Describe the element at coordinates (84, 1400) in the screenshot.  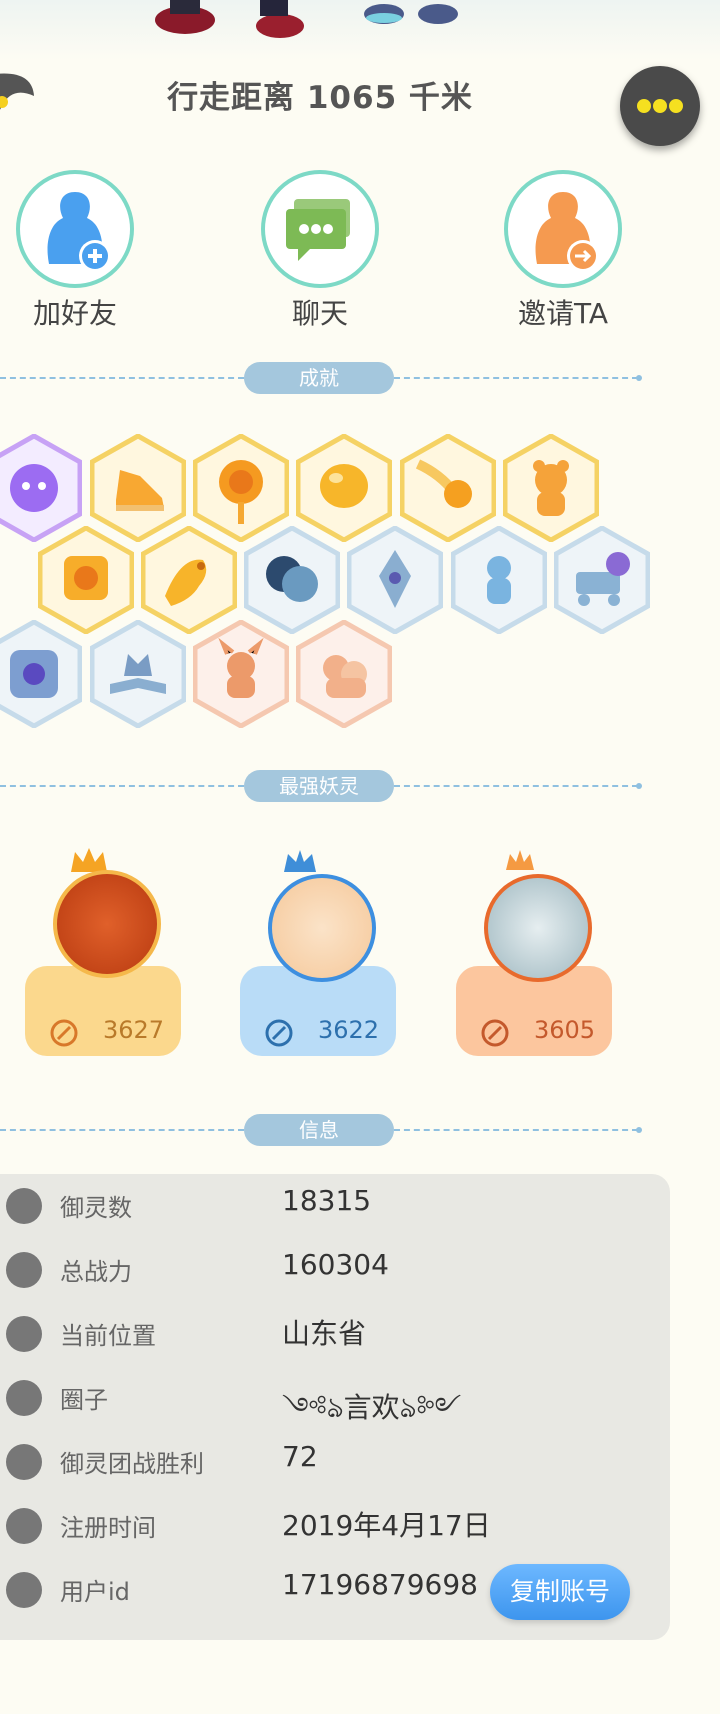
I see `info-key: 圈子` at that location.